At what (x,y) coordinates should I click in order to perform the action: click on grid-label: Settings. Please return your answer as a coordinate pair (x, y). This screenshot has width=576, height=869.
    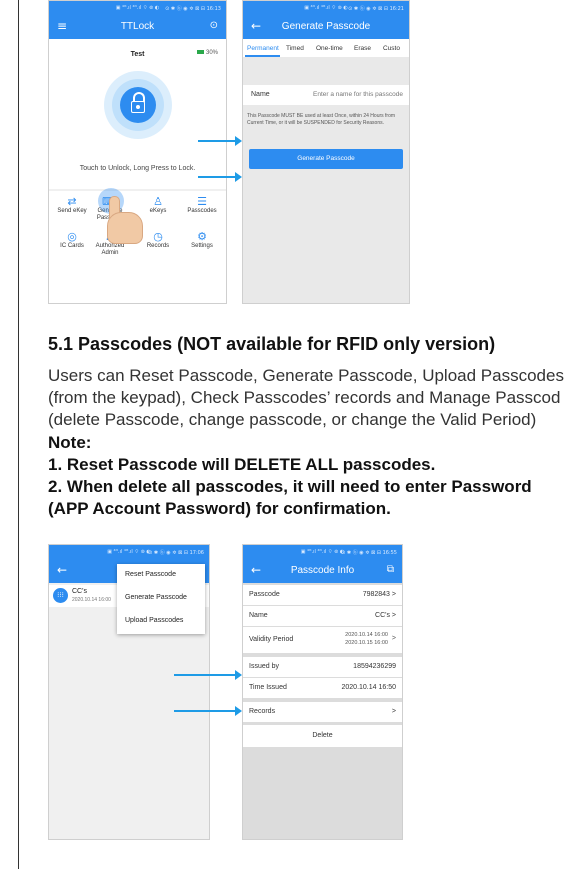
    Looking at the image, I should click on (202, 246).